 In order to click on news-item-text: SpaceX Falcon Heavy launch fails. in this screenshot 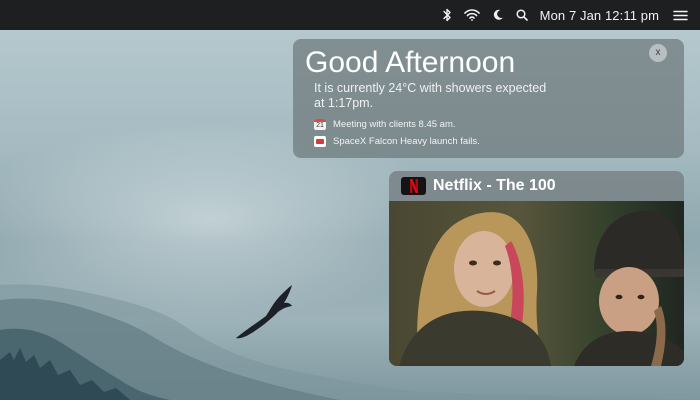, I will do `click(406, 141)`.